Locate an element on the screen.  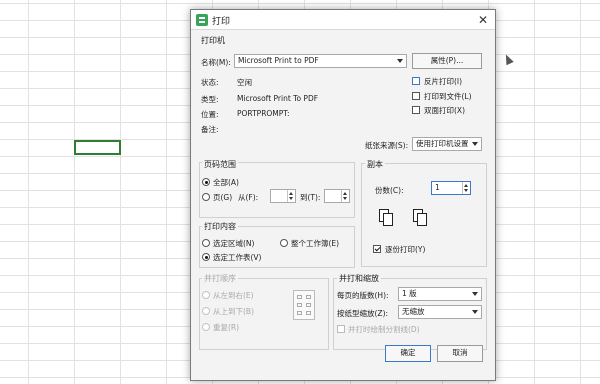
page-order-preview-icon is located at coordinates (304, 305).